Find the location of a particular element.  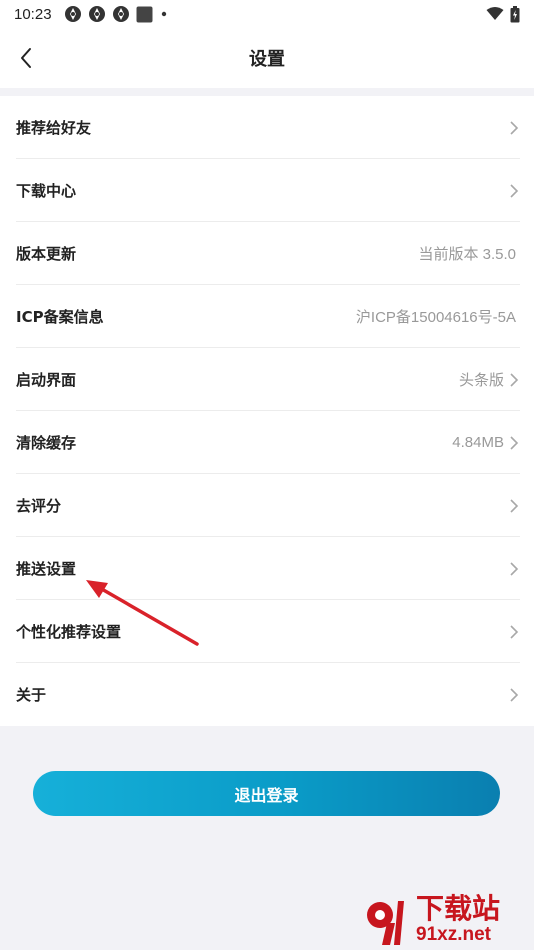

status-notification-icons is located at coordinates (116, 14).